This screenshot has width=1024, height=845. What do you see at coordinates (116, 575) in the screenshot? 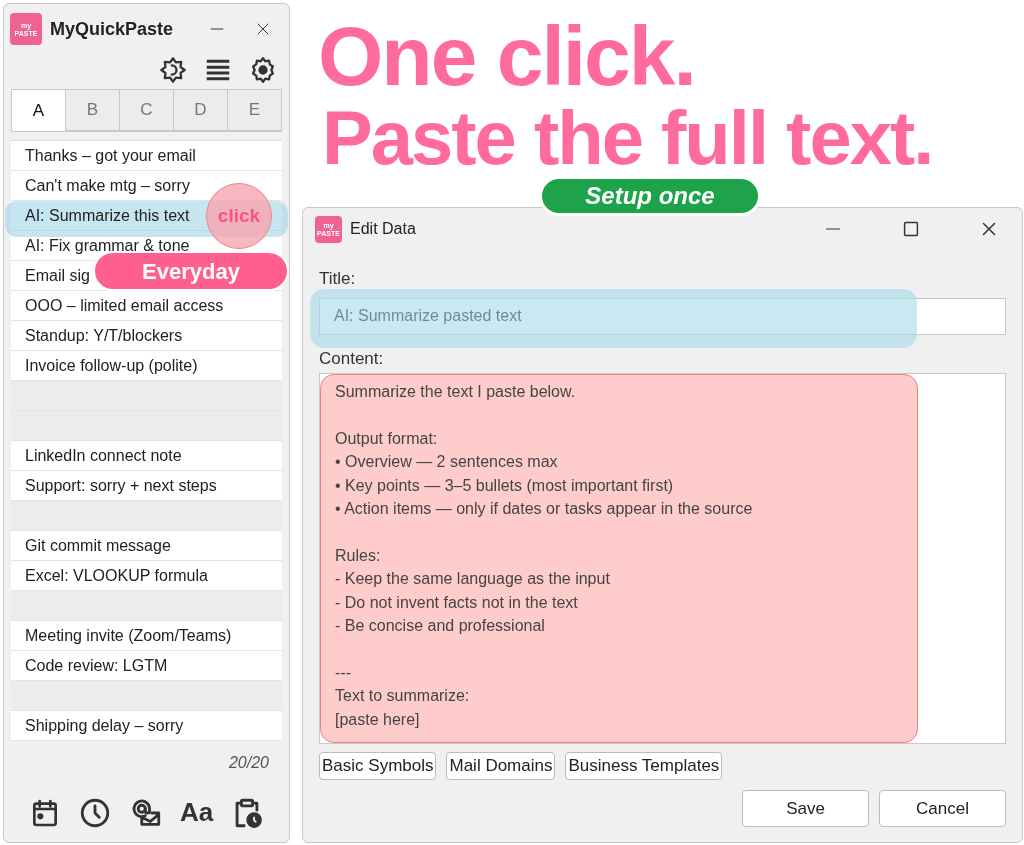
I see `list-item: Excel: VLOOKUP formula` at bounding box center [116, 575].